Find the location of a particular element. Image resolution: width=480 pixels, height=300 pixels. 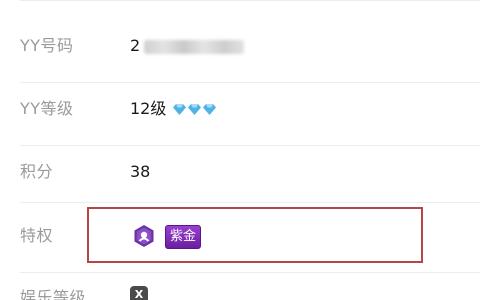

row-yy-number: YY号码 2 is located at coordinates (240, 46).